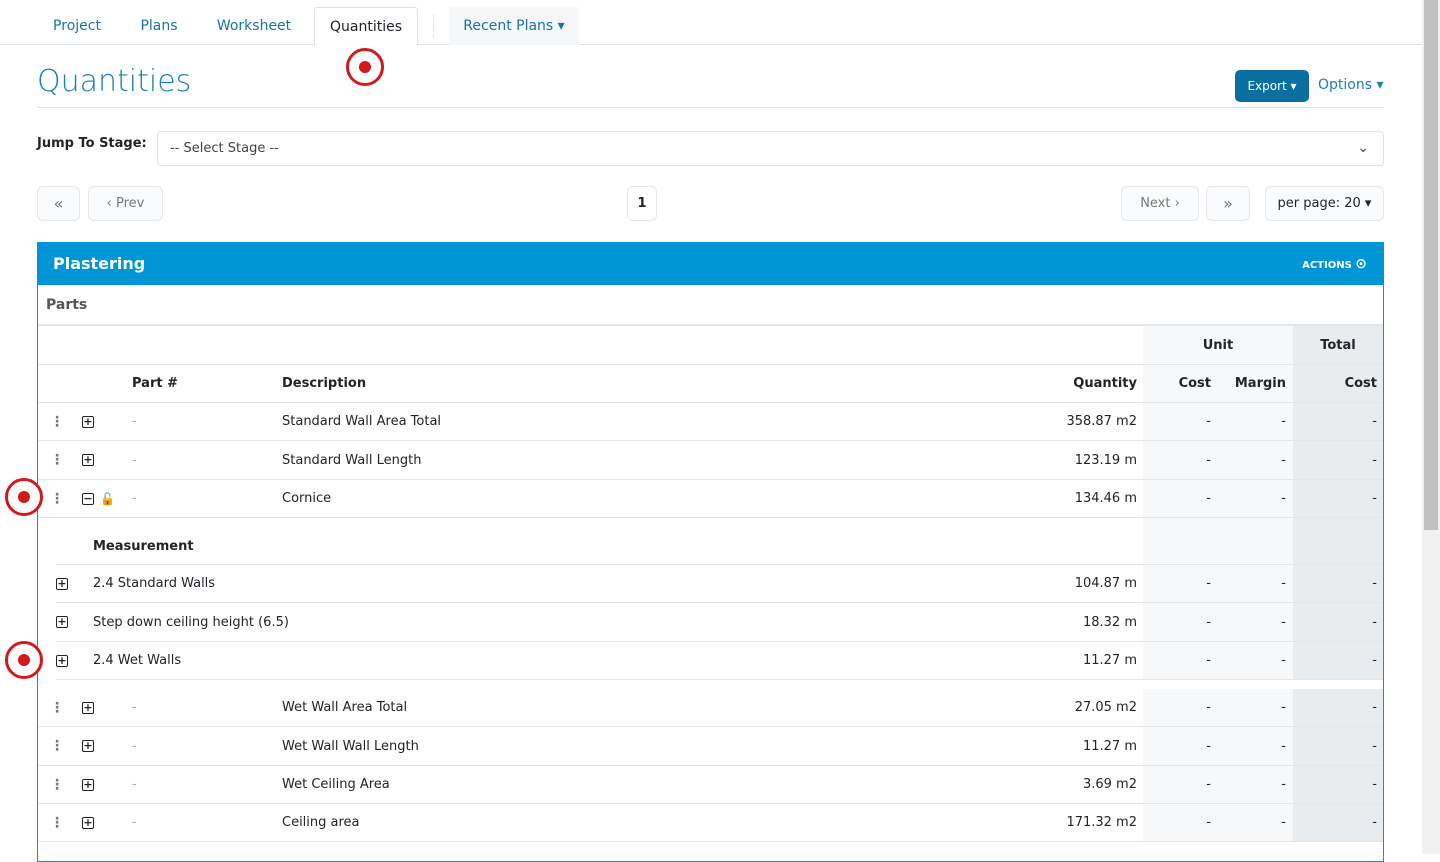  I want to click on scrollbar-thumb, so click(1431, 265).